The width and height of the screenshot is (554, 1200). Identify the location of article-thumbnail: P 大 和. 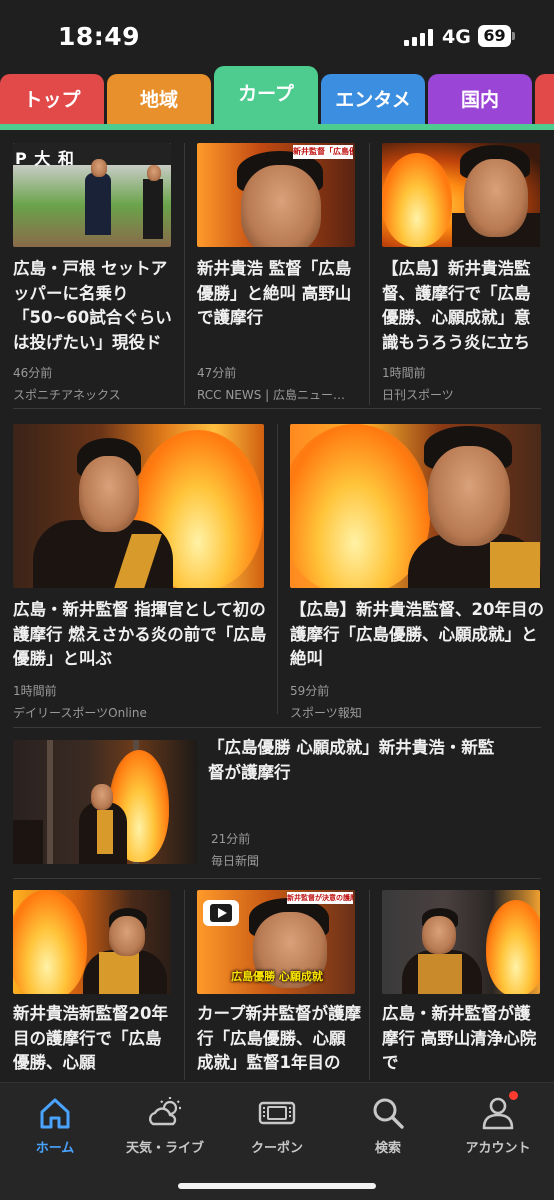
(92, 195).